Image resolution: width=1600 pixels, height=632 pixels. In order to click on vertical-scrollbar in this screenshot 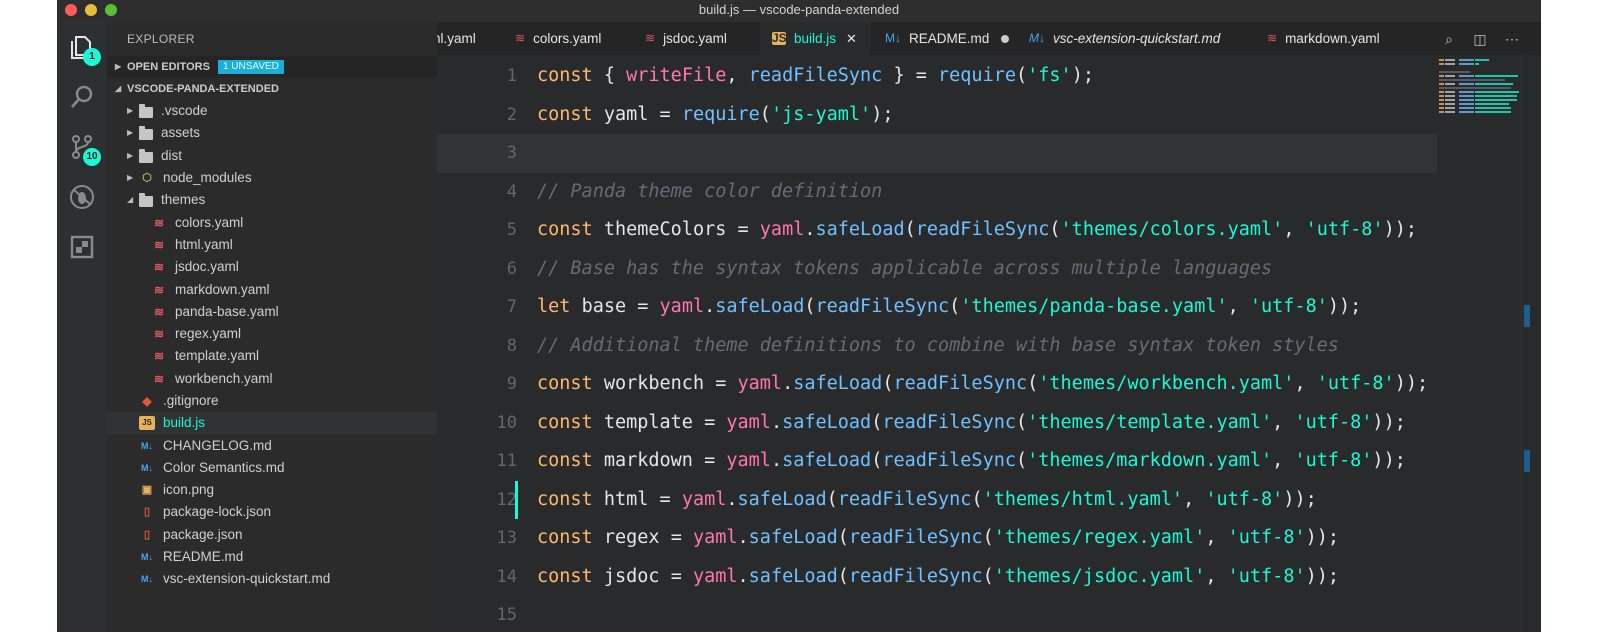, I will do `click(1528, 343)`.